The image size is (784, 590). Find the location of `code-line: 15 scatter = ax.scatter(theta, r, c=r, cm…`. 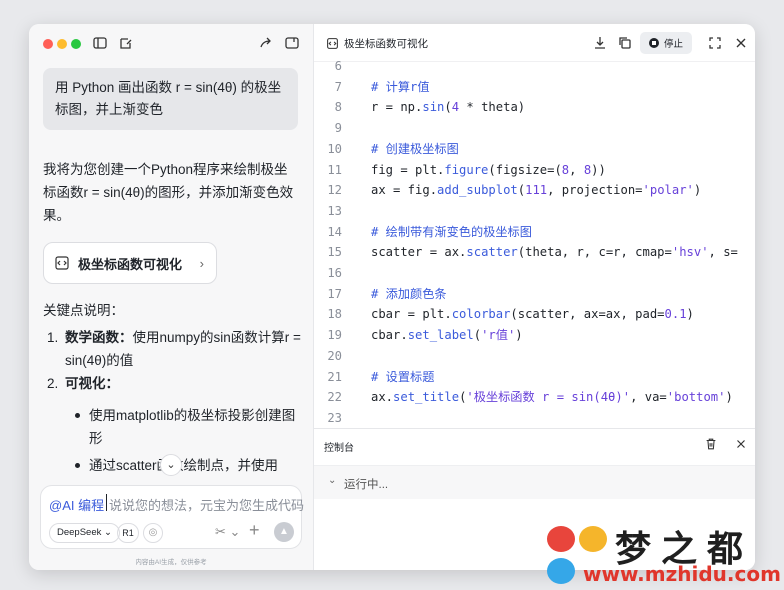

code-line: 15 scatter = ax.scatter(theta, r, c=r, cm… is located at coordinates (534, 252).